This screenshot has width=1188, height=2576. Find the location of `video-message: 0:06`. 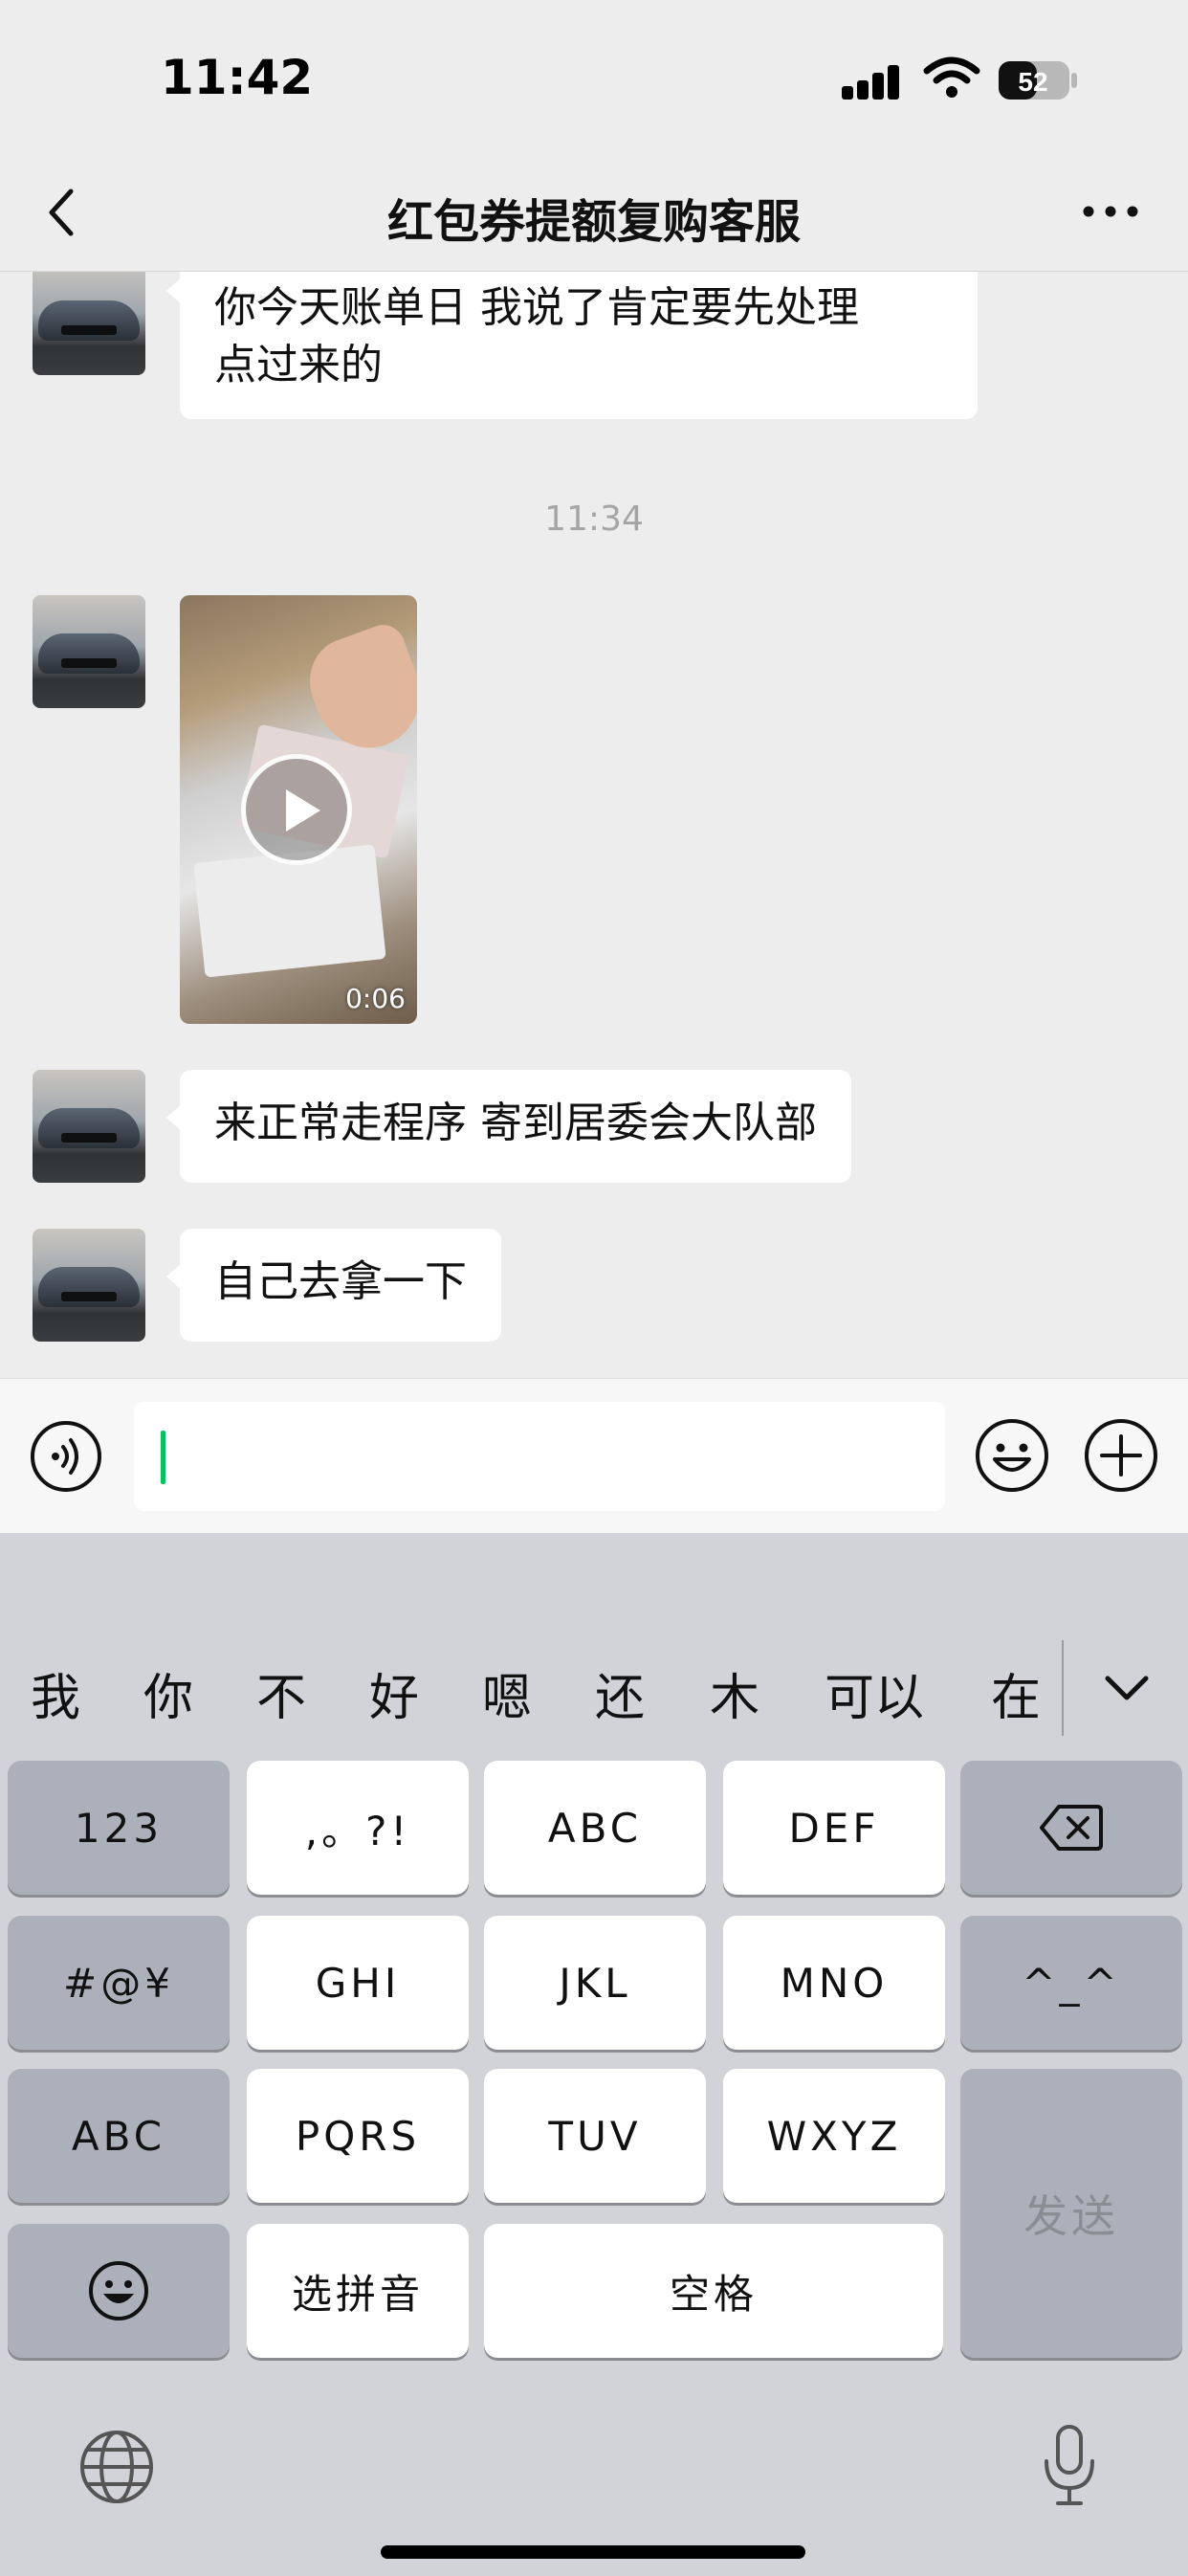

video-message: 0:06 is located at coordinates (298, 809).